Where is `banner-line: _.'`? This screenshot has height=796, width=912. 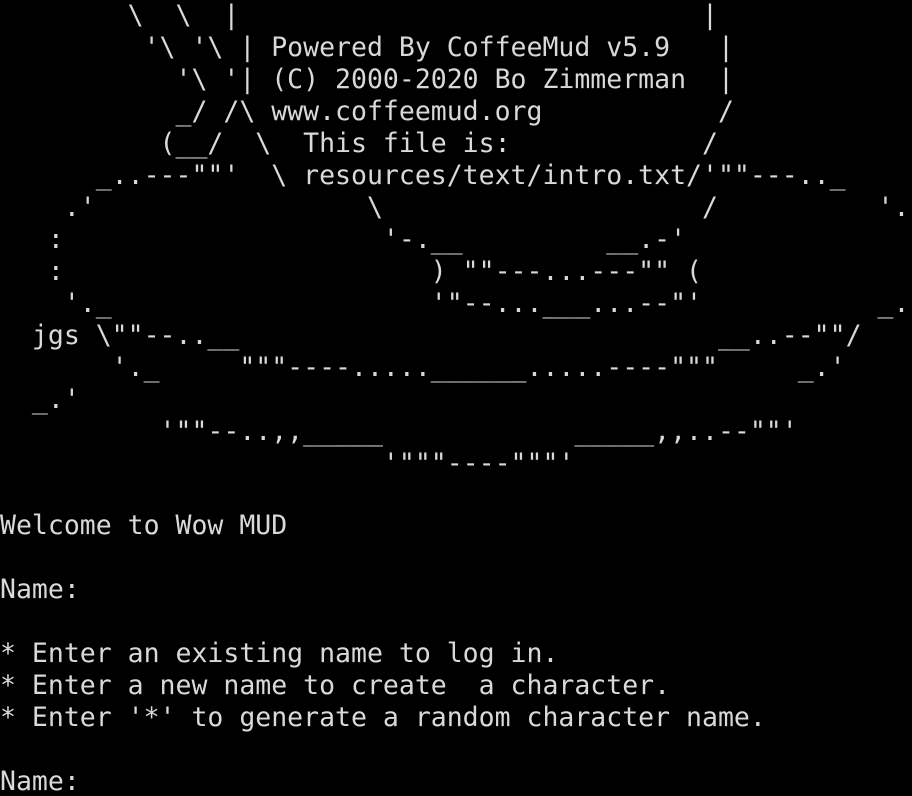 banner-line: _.' is located at coordinates (40, 399).